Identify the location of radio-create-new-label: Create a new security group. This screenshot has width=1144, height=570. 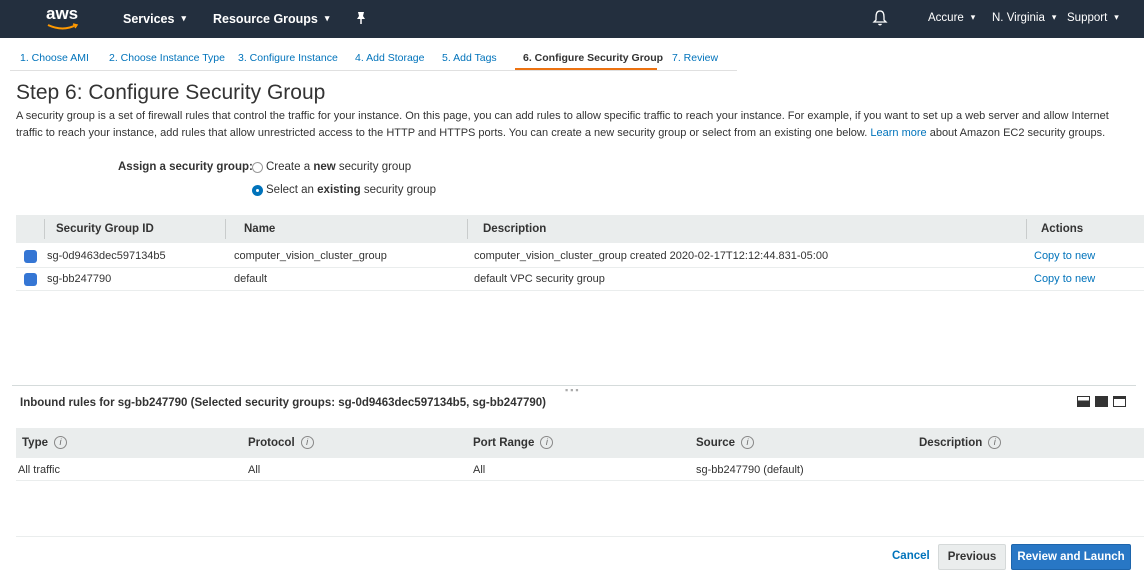
(339, 167).